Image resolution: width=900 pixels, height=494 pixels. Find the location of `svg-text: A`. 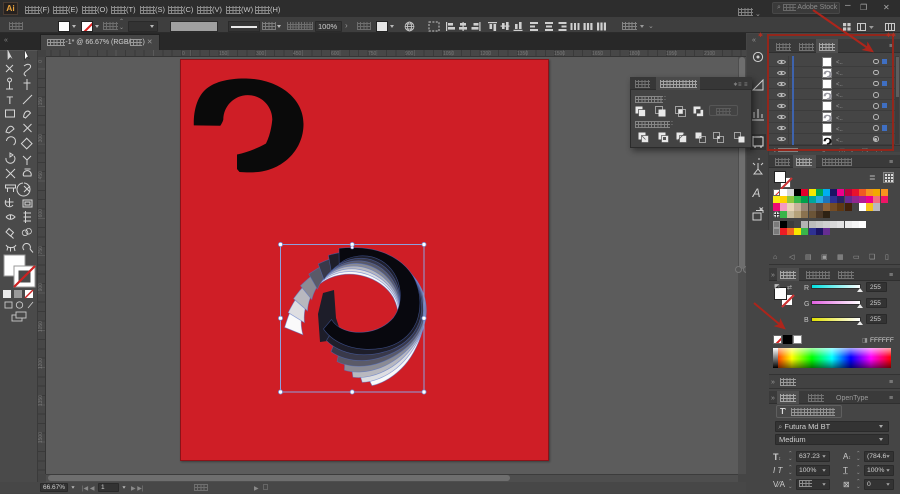

svg-text: A is located at coordinates (756, 193).